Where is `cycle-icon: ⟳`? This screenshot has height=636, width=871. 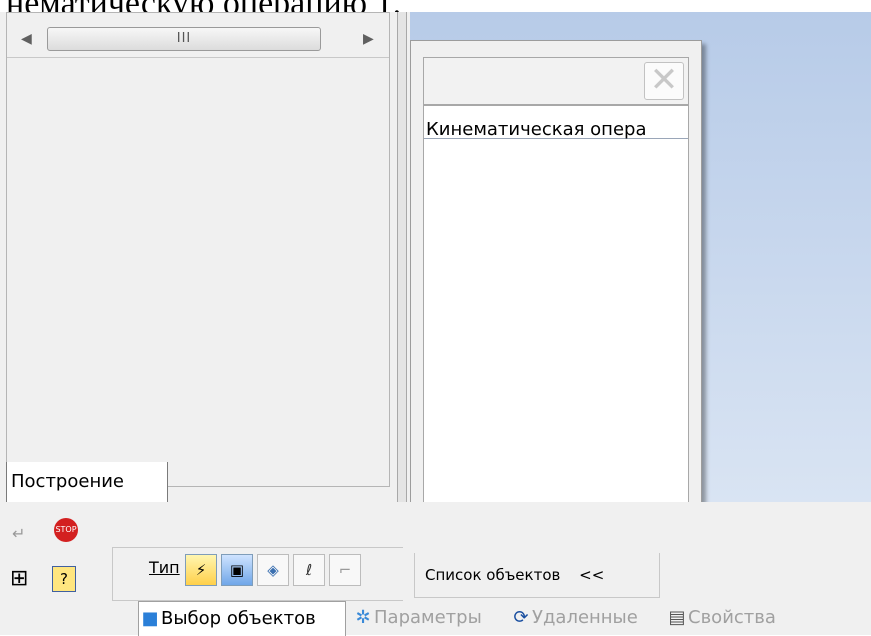 cycle-icon: ⟳ is located at coordinates (521, 617).